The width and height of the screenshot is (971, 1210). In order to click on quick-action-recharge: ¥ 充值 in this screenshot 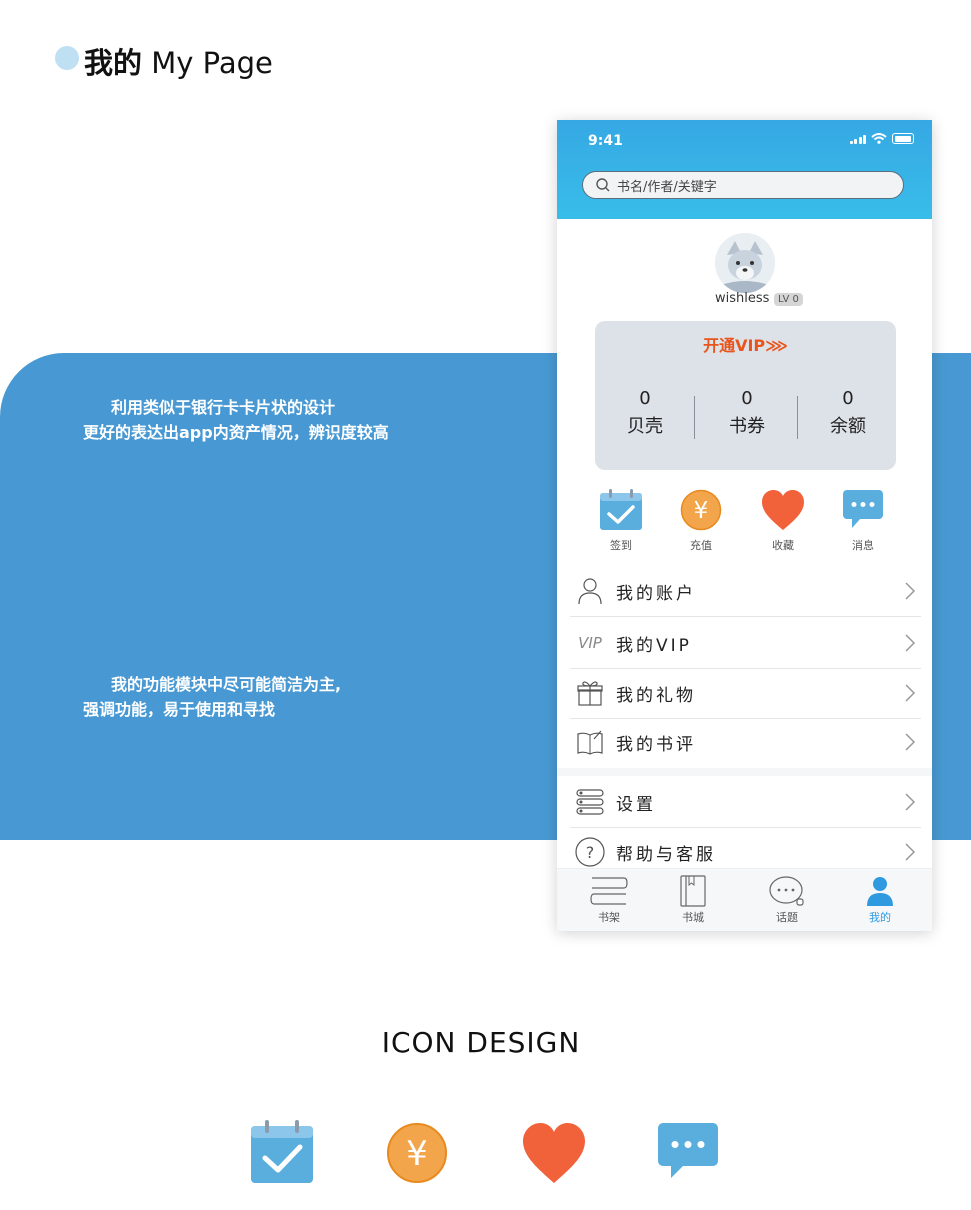, I will do `click(701, 521)`.